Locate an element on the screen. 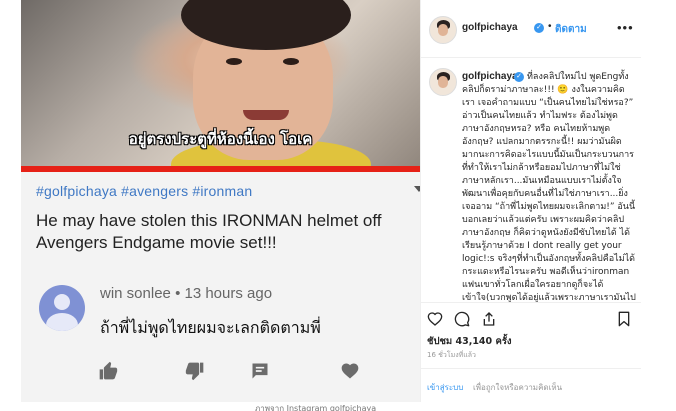  video-hashtags: #golfpichaya #avengers #ironman is located at coordinates (144, 191).